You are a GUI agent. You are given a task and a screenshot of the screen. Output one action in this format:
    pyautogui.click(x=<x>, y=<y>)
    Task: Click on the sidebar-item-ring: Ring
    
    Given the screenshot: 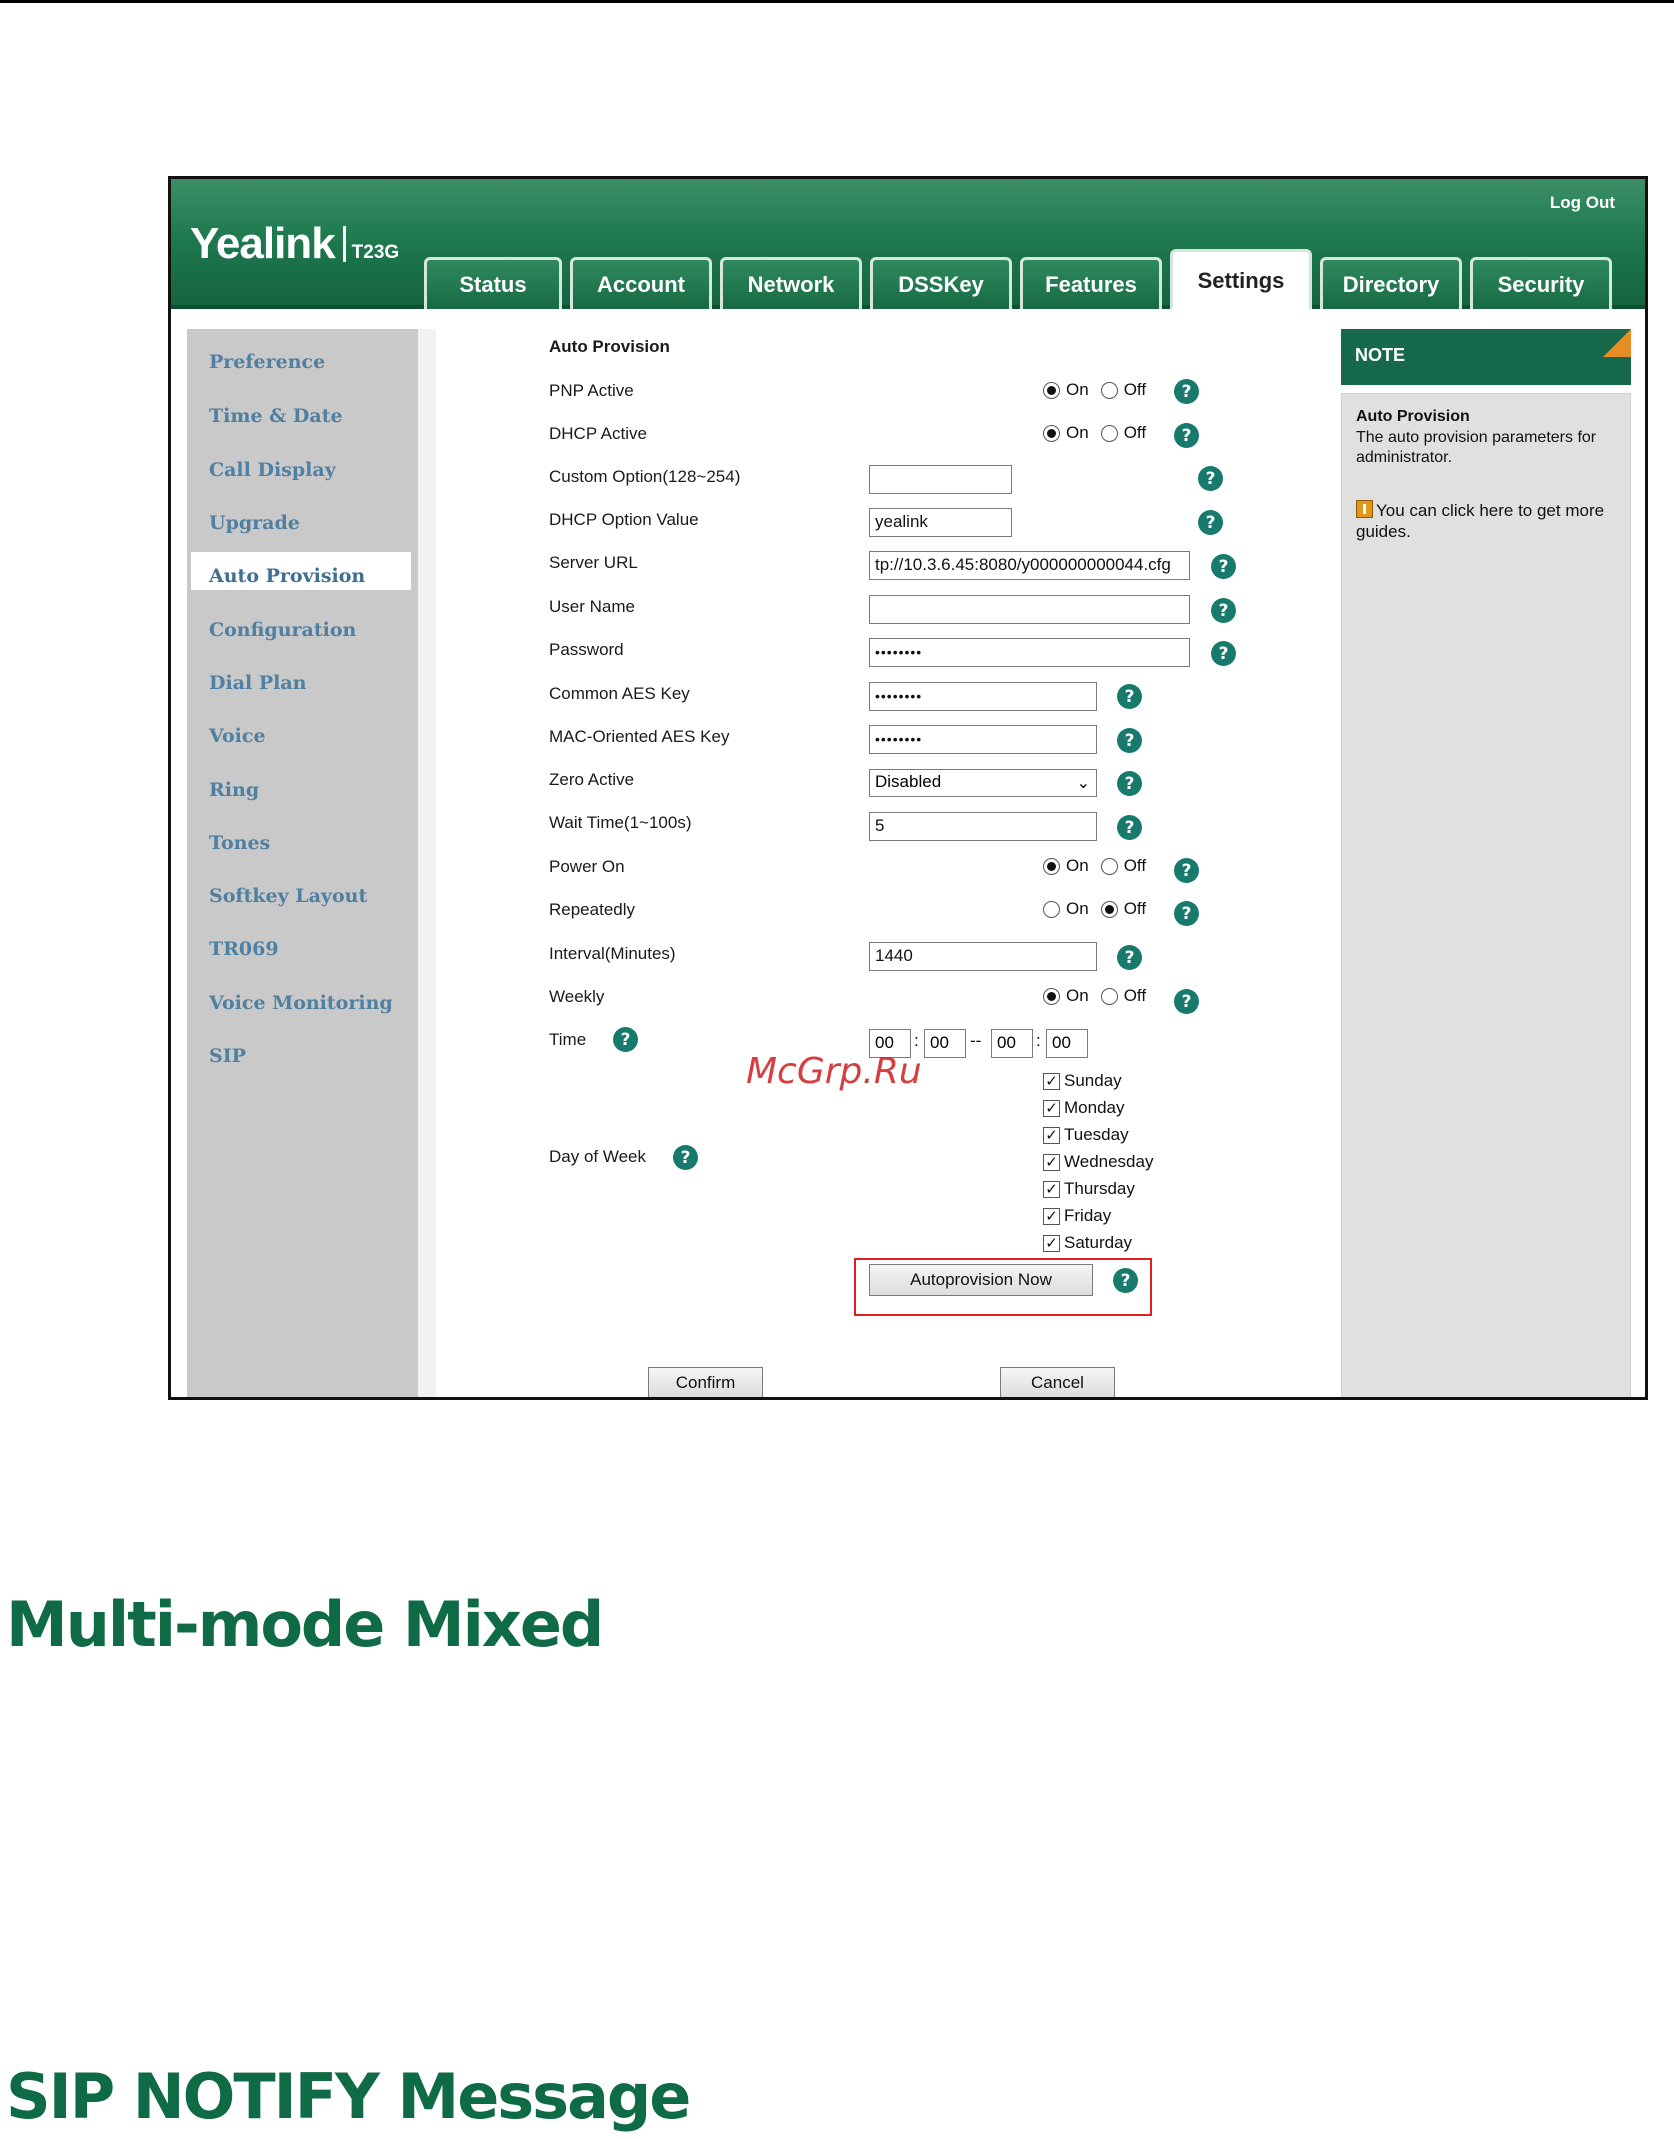 What is the action you would take?
    pyautogui.click(x=234, y=790)
    